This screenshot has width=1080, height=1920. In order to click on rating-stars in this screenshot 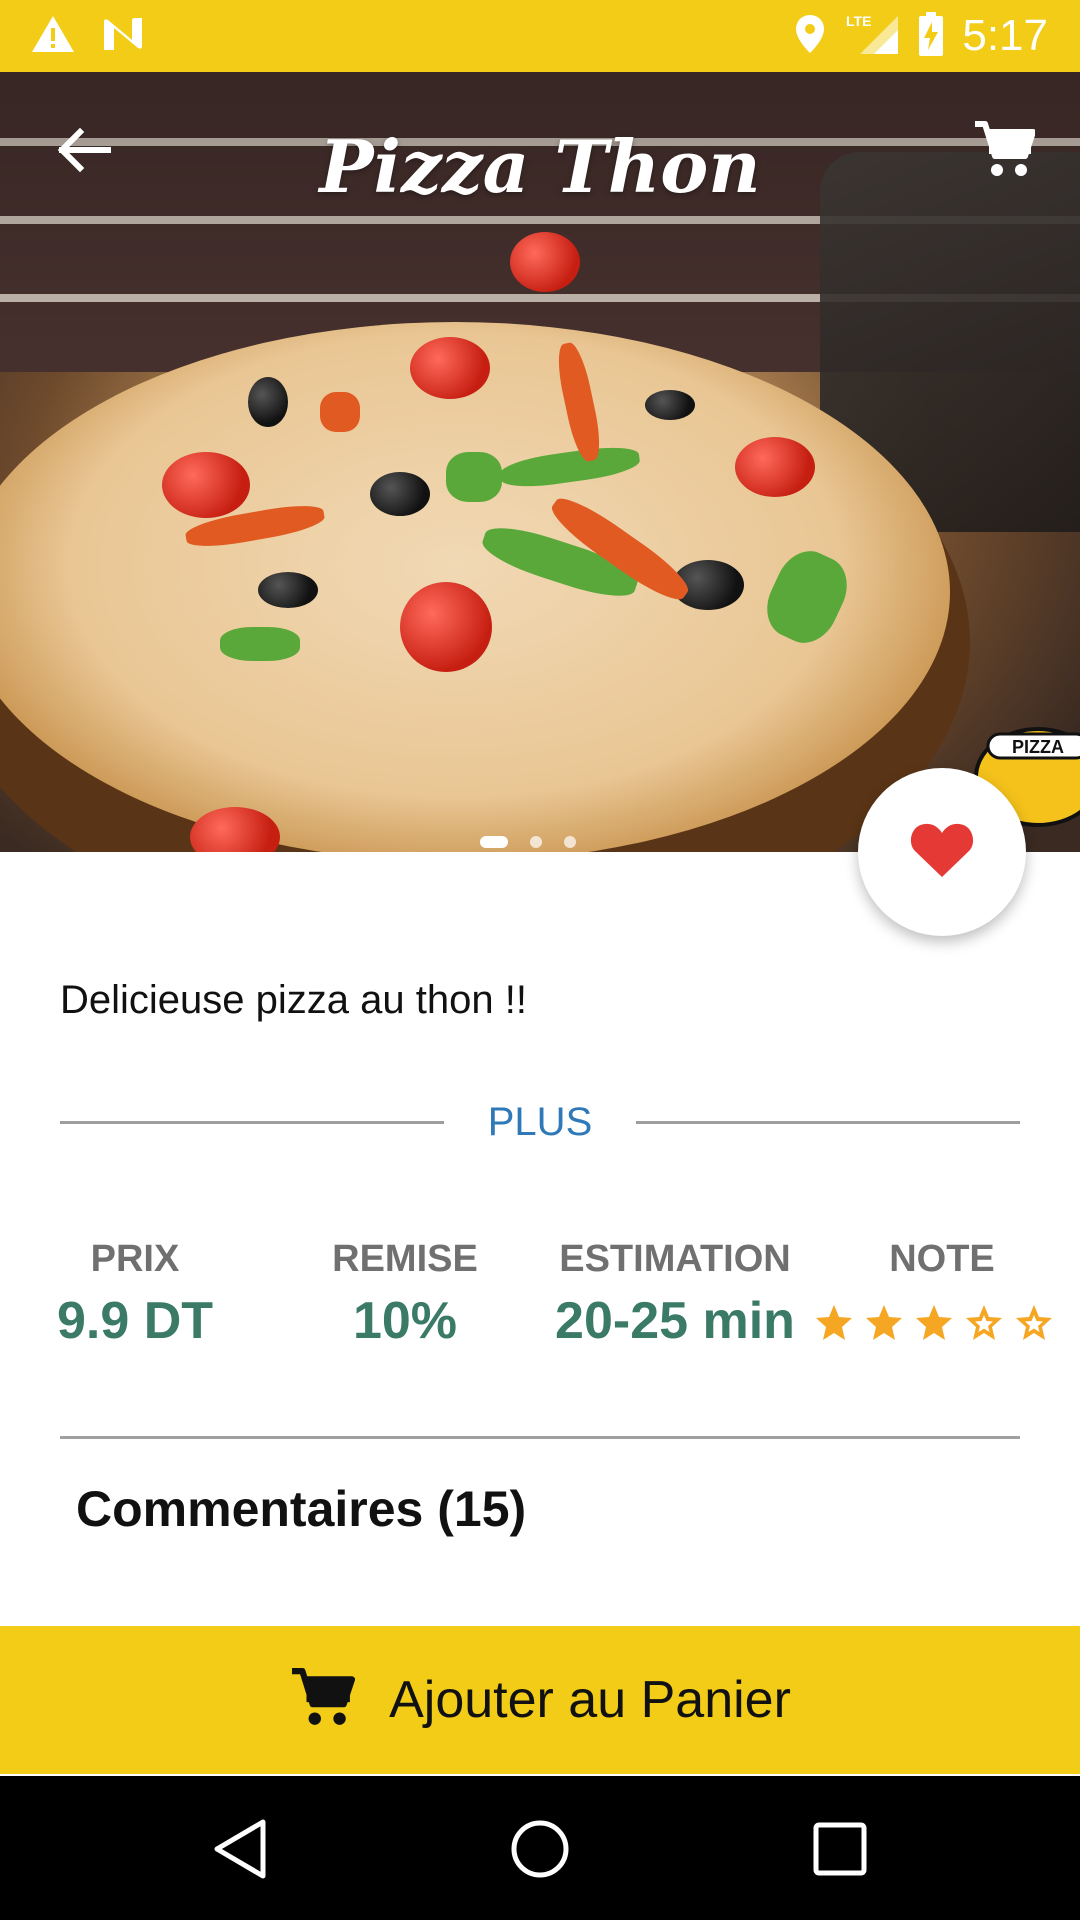, I will do `click(942, 1325)`.